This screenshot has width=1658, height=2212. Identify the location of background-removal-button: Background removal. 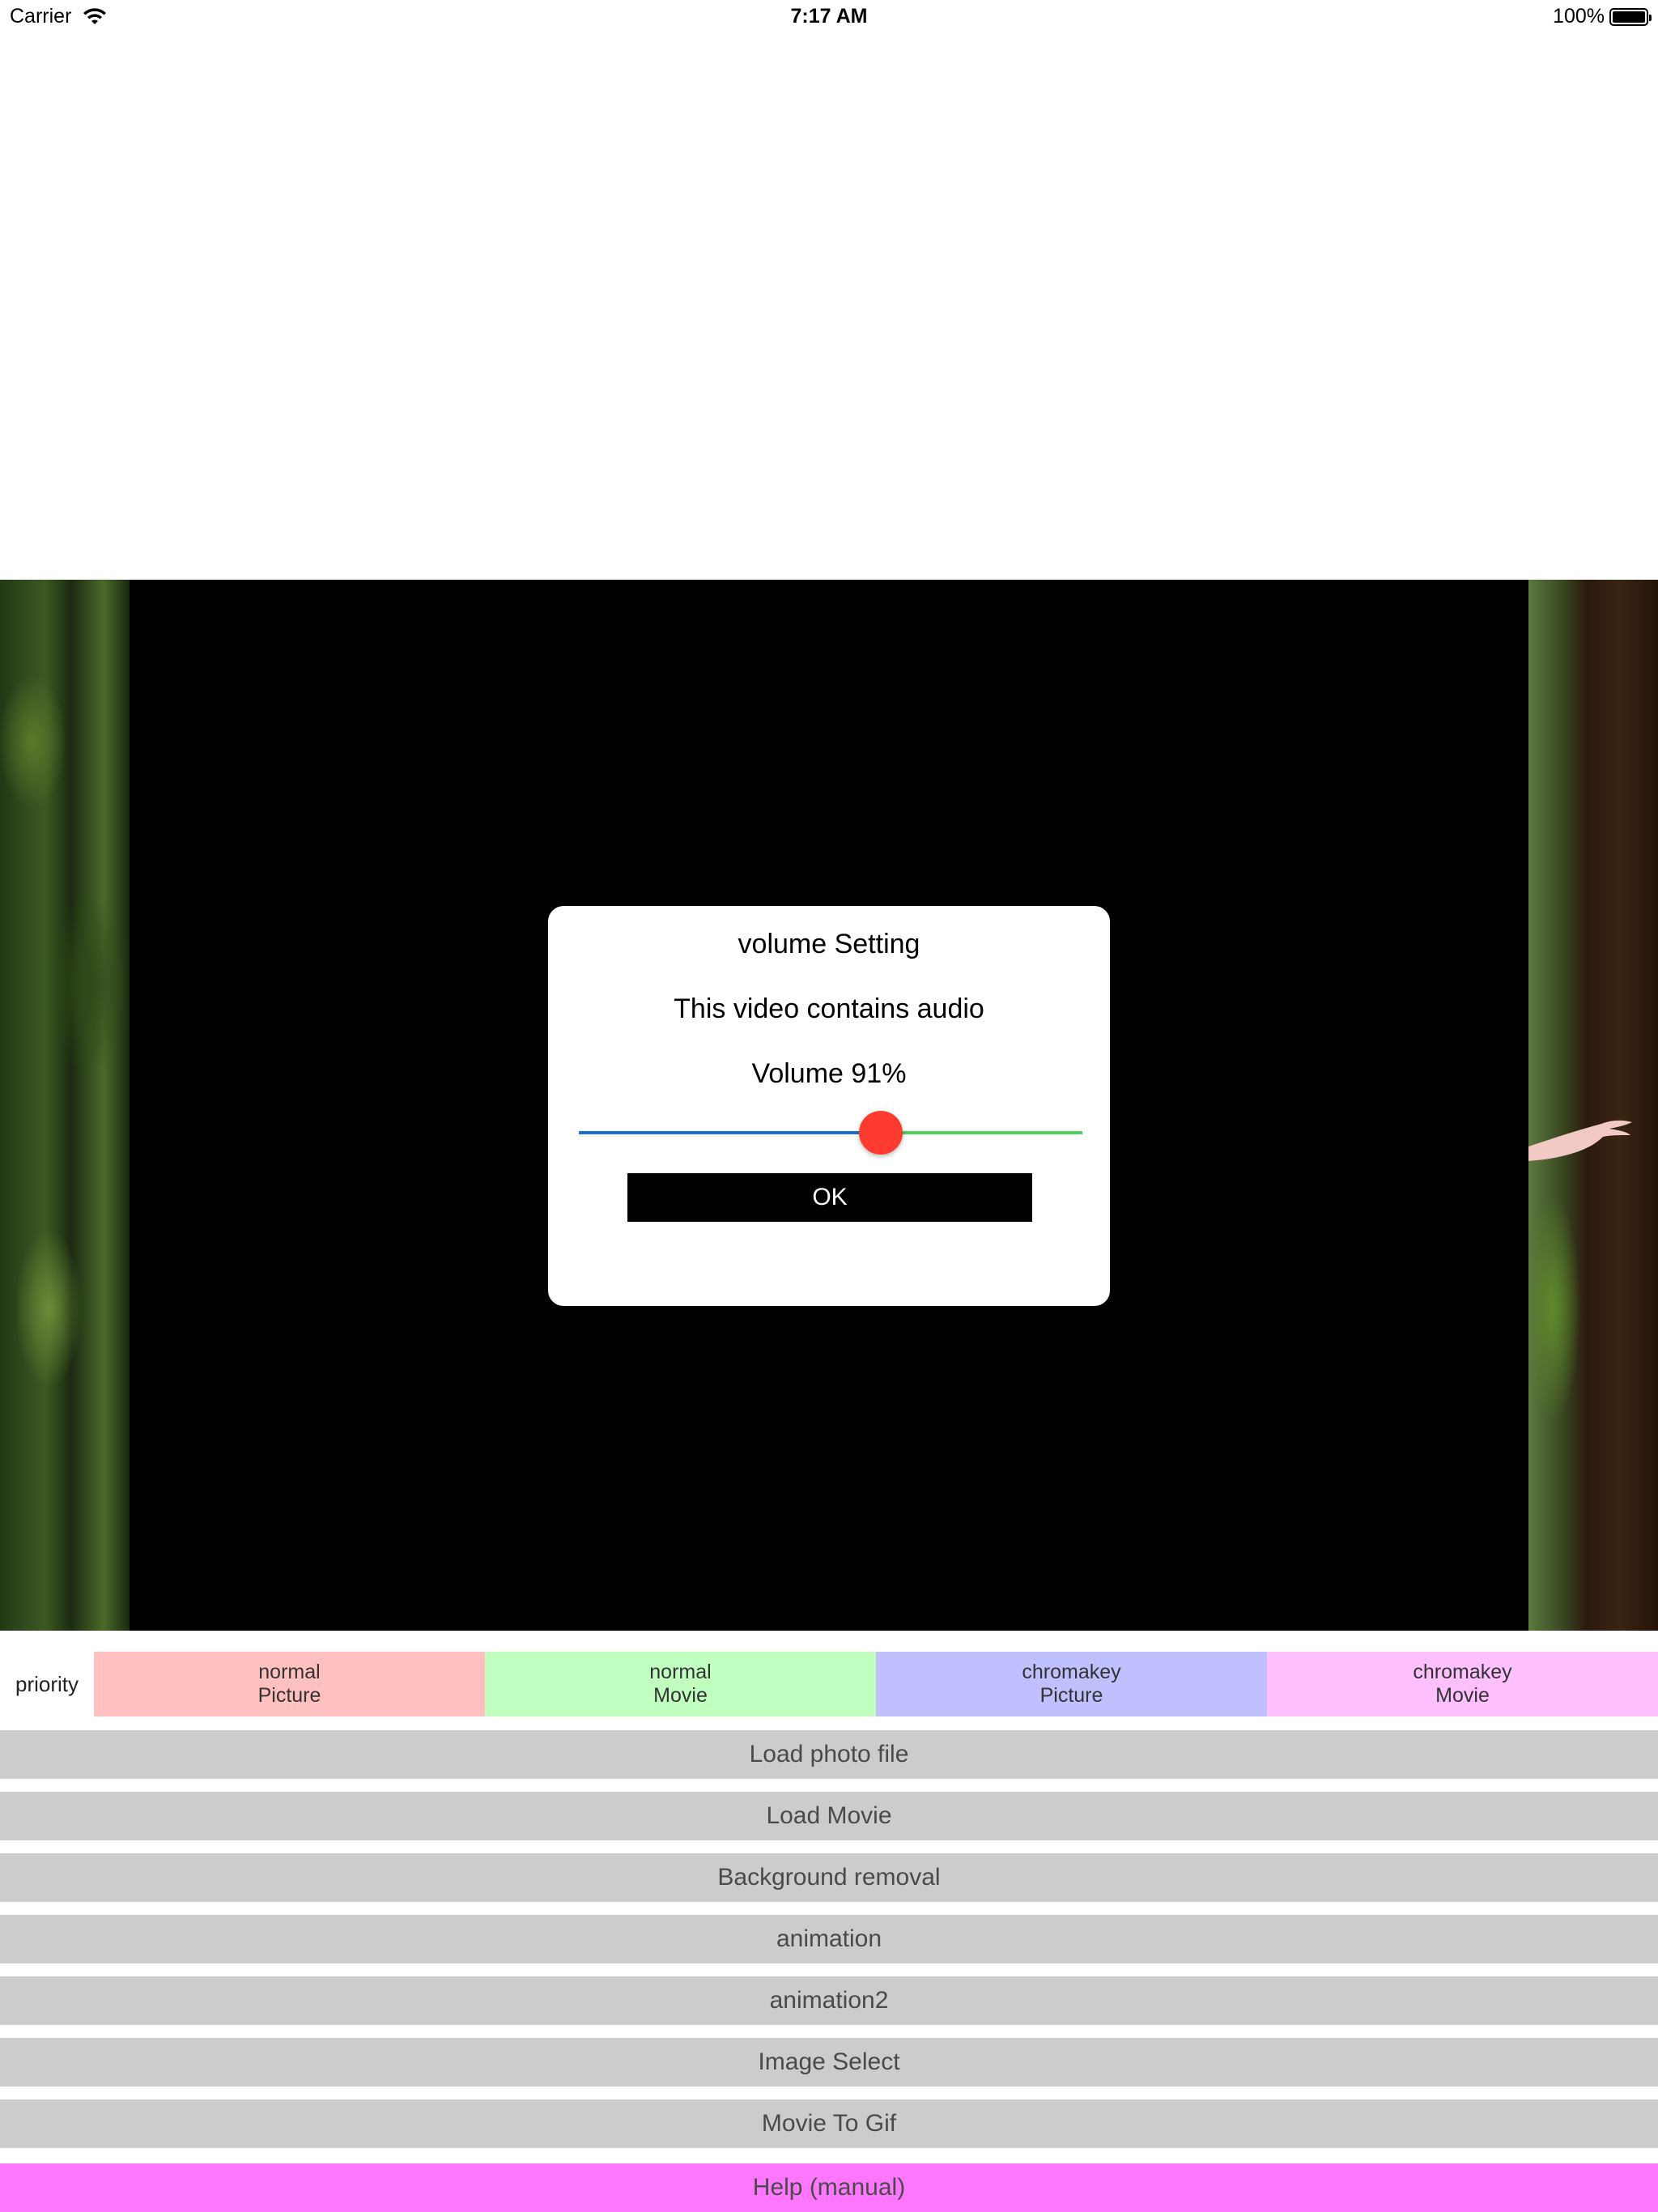
(829, 1878).